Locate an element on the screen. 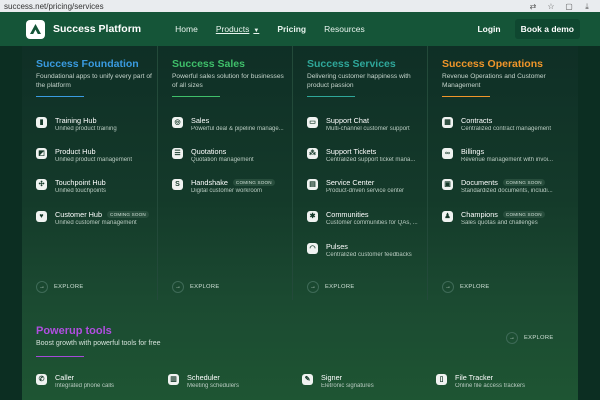  target-icon: ◎ is located at coordinates (177, 122).